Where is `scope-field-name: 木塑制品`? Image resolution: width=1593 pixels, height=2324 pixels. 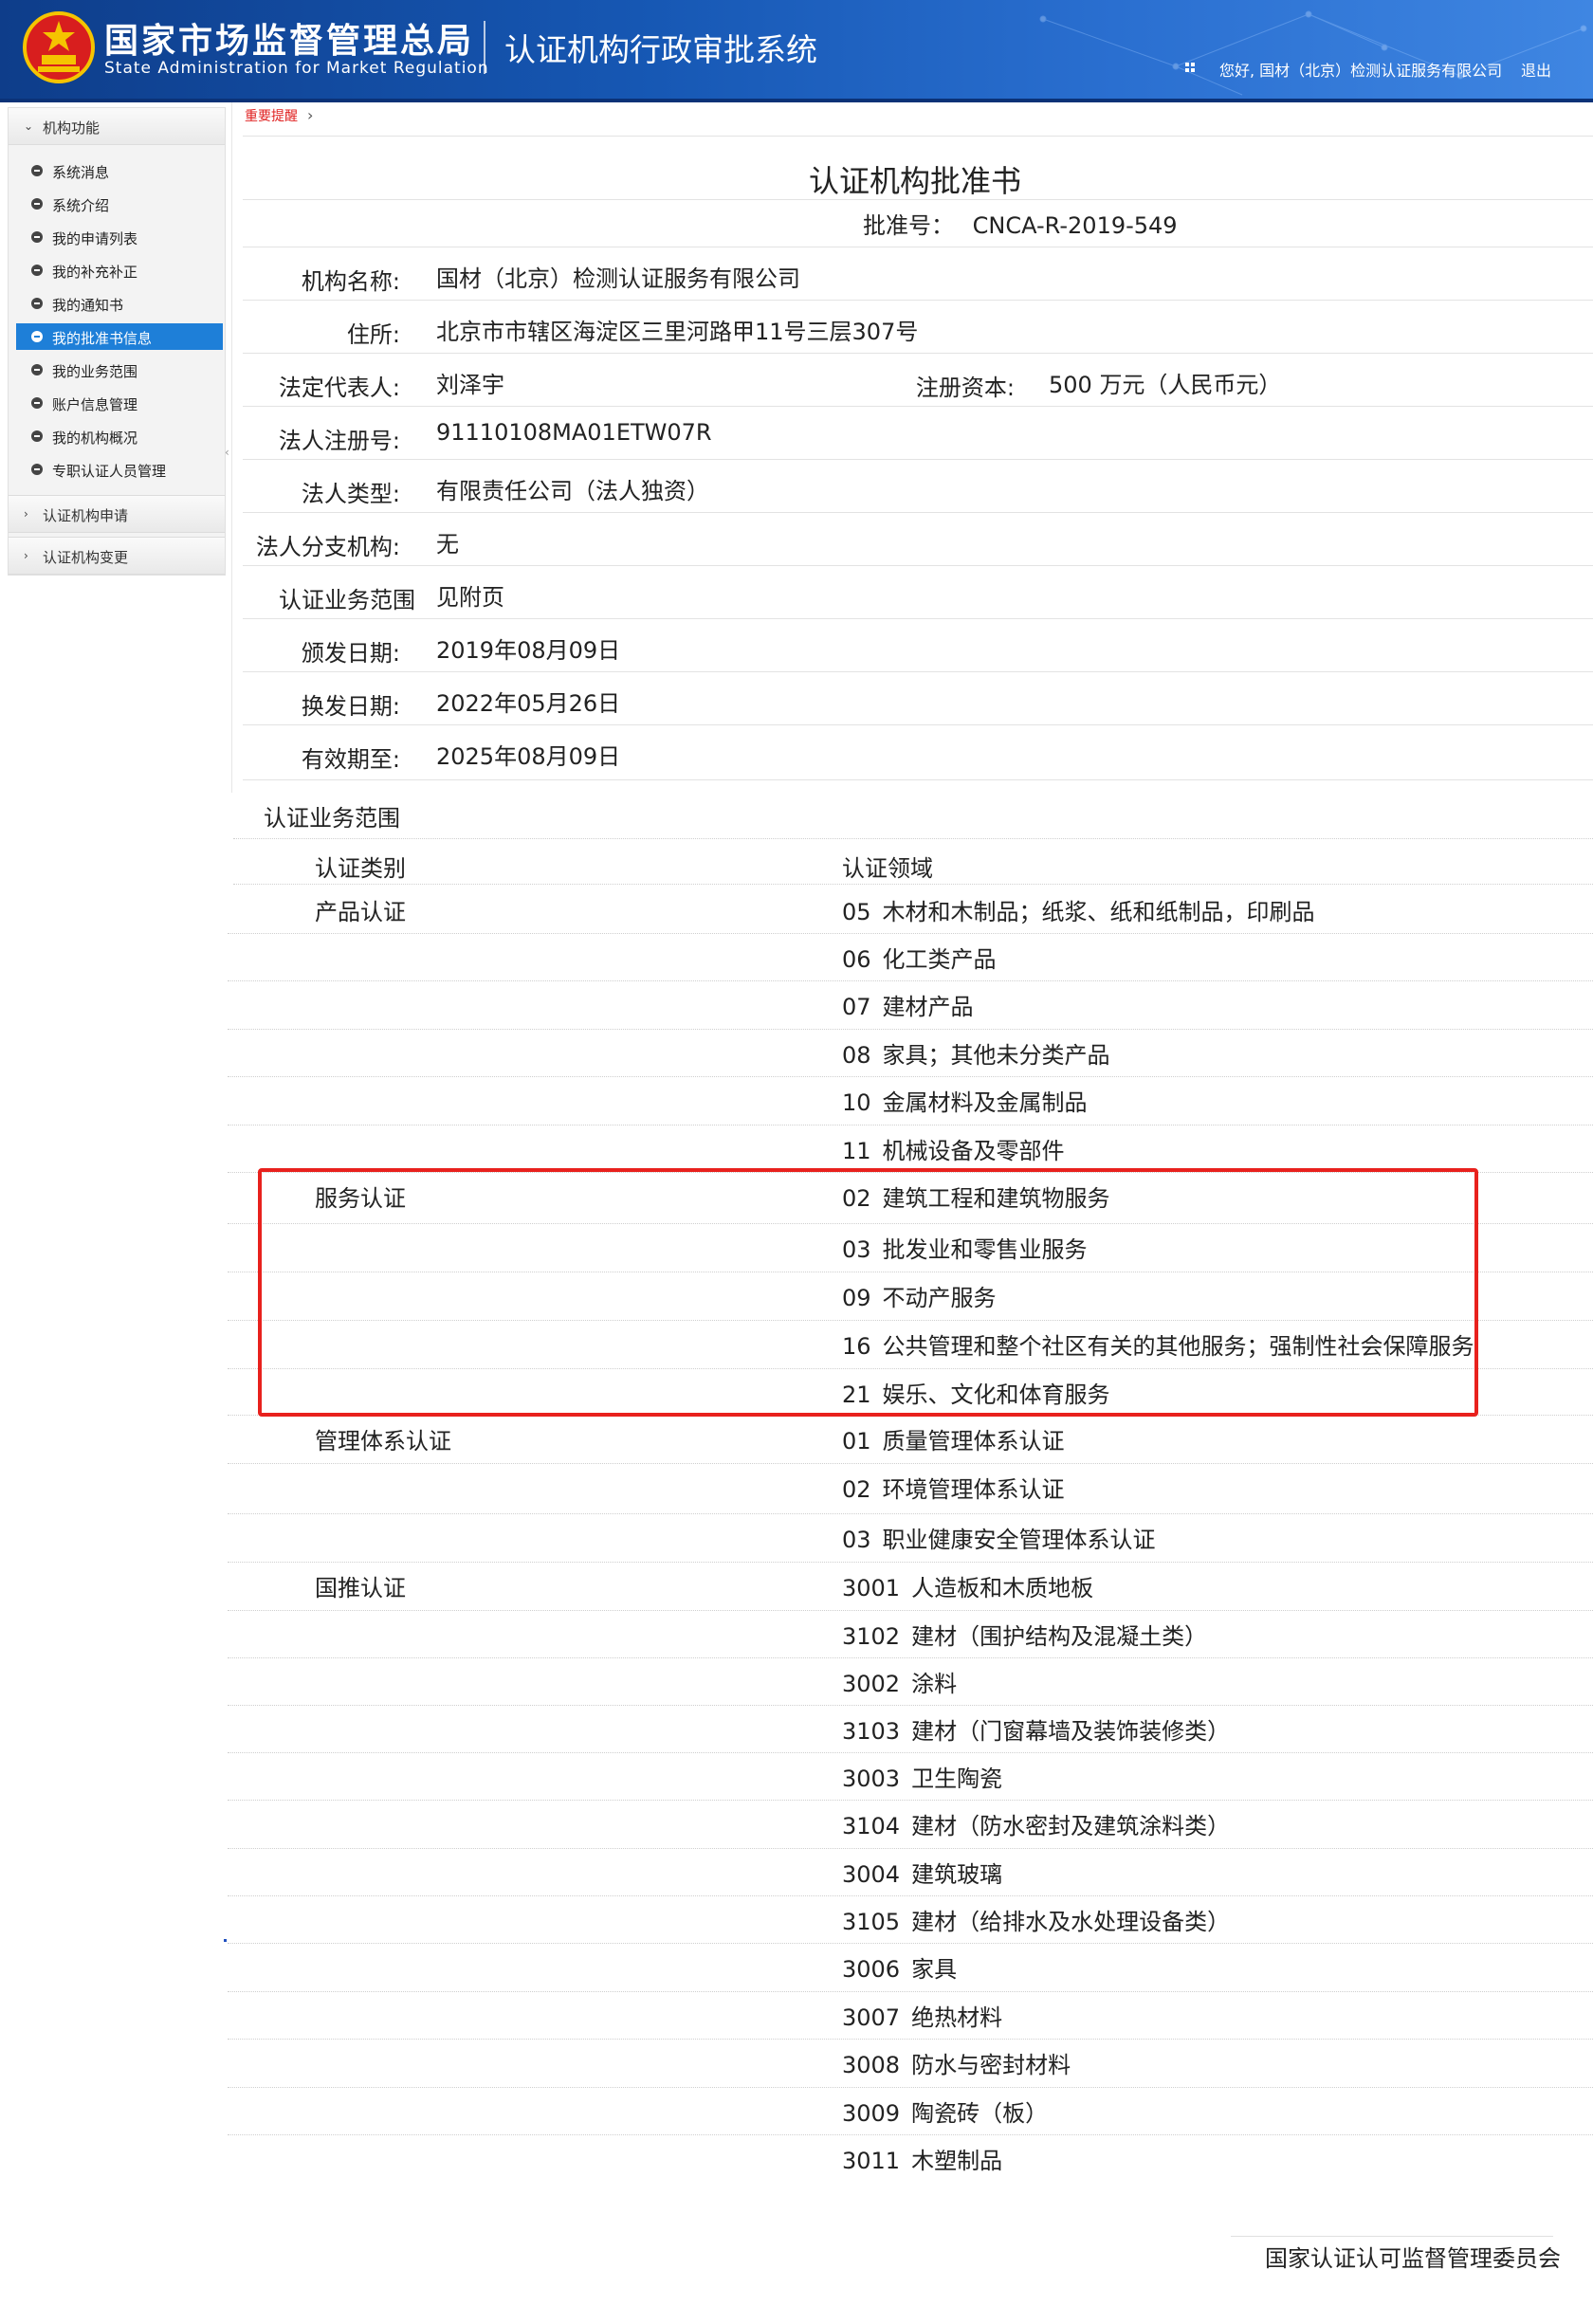 scope-field-name: 木塑制品 is located at coordinates (957, 2161).